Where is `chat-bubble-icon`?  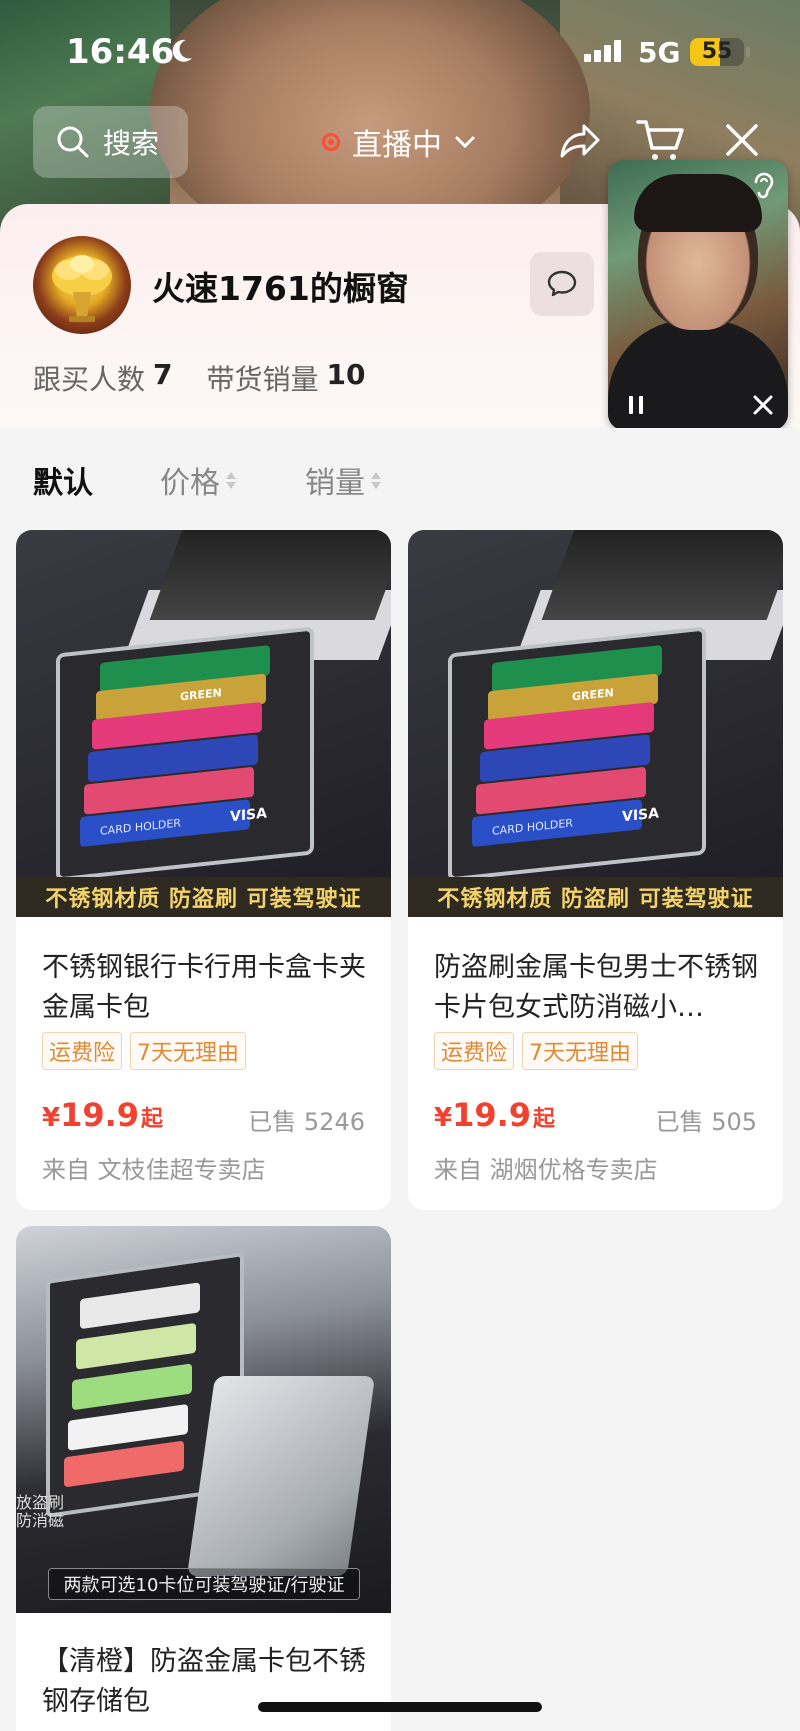
chat-bubble-icon is located at coordinates (562, 283).